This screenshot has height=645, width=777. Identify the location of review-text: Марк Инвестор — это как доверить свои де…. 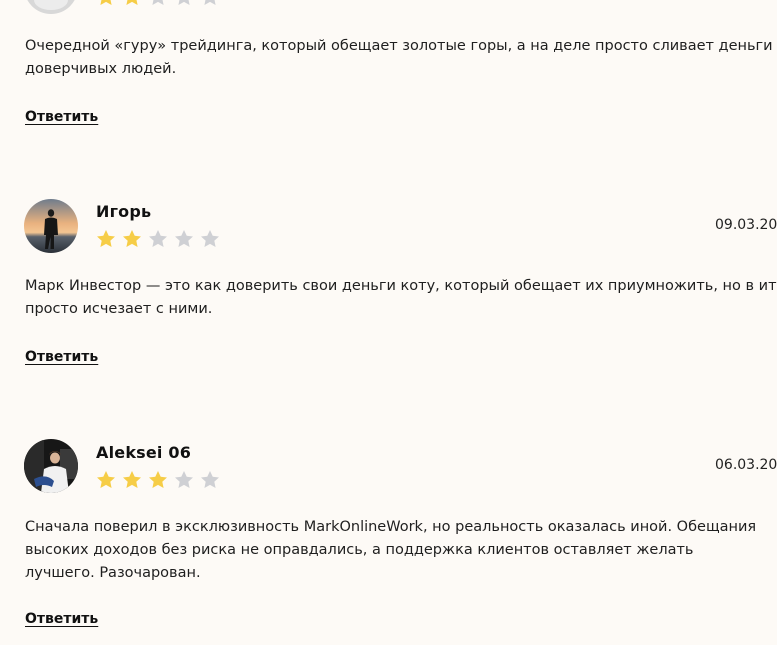
(401, 297).